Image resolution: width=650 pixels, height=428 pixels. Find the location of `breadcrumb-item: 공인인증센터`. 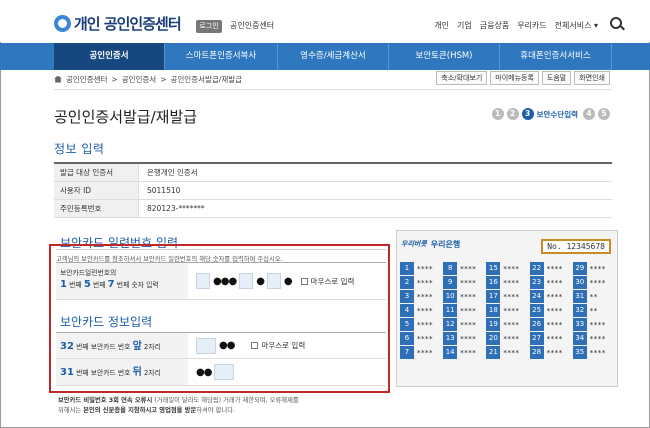

breadcrumb-item: 공인인증센터 is located at coordinates (86, 79).